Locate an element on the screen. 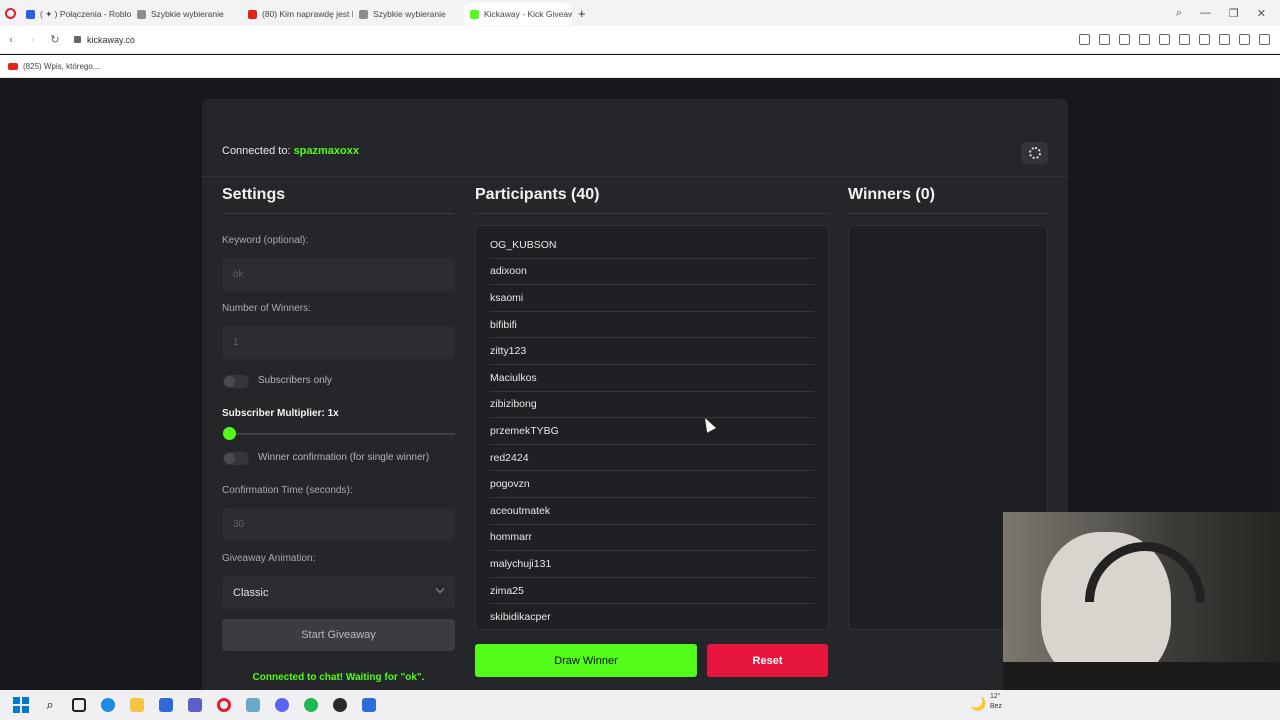  connection-status: Connected to: spazmaxoxx is located at coordinates (290, 151).